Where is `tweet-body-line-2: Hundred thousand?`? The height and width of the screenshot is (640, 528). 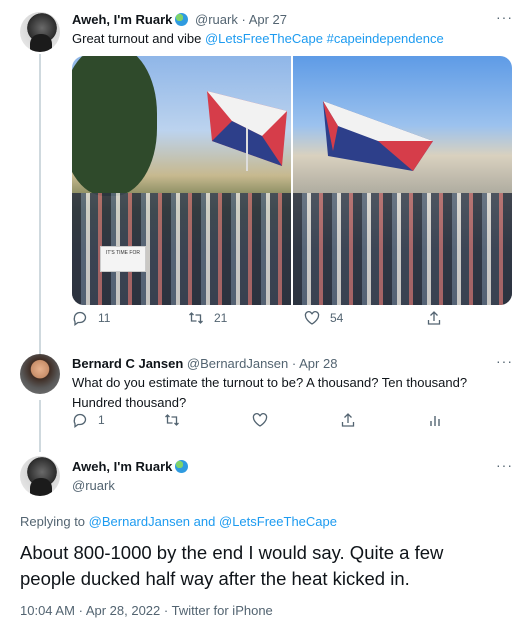
tweet-body-line-2: Hundred thousand? is located at coordinates (129, 402).